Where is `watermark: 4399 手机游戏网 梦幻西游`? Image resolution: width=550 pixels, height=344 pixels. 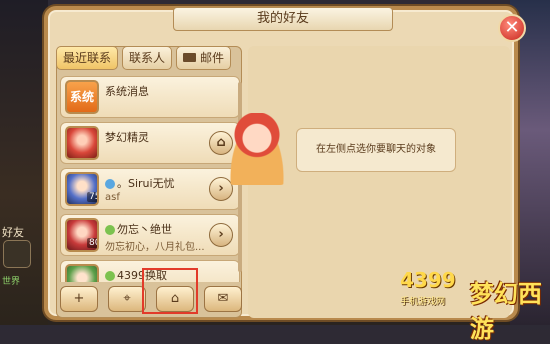 watermark: 4399 手机游戏网 梦幻西游 is located at coordinates (474, 305).